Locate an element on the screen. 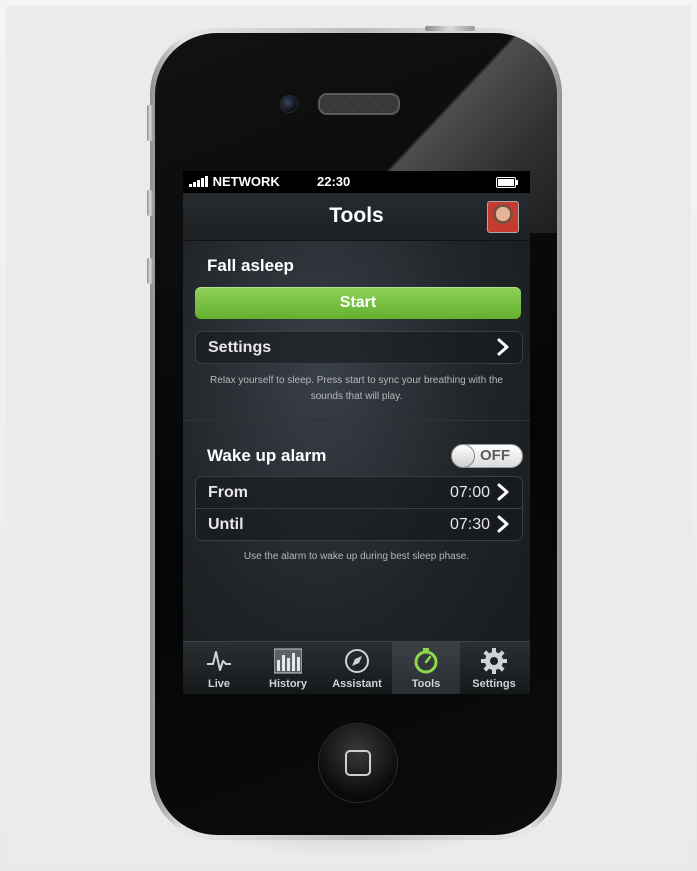 The width and height of the screenshot is (697, 871). fall-asleep-settings-group: Settings is located at coordinates (359, 347).